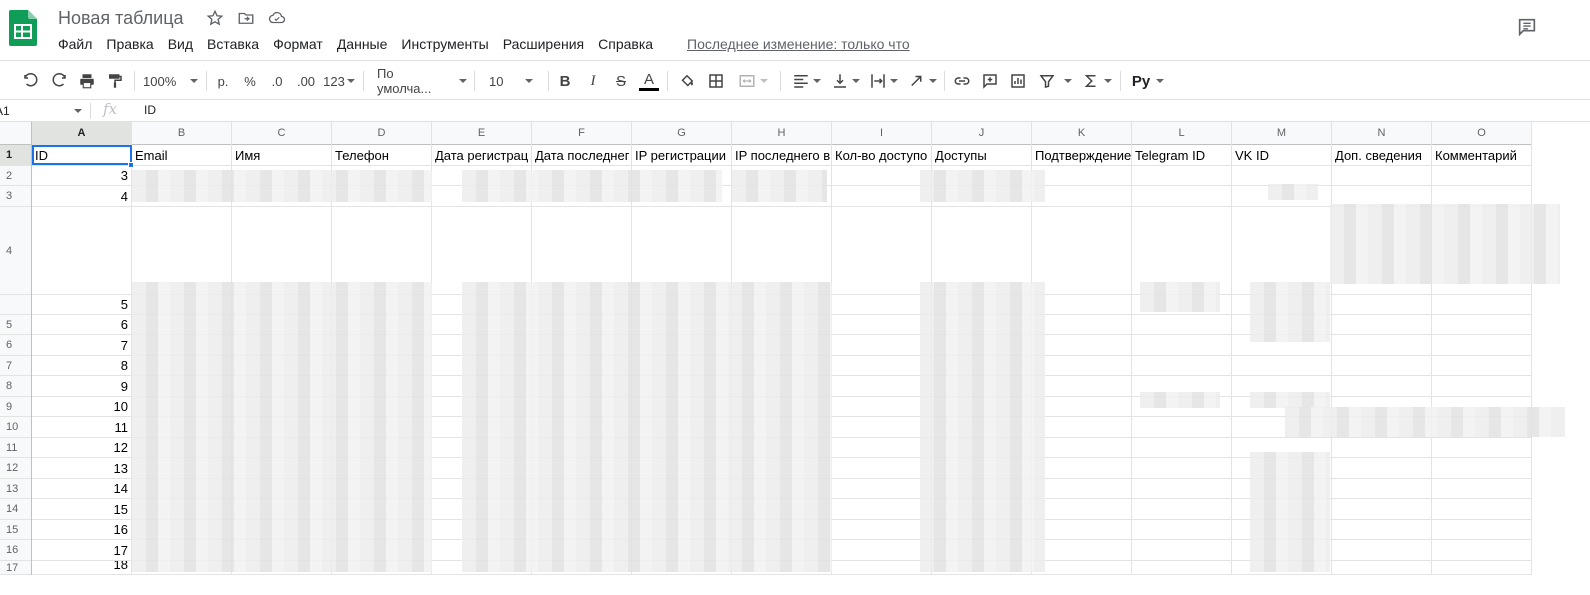  What do you see at coordinates (15, 489) in the screenshot?
I see `row-header: 13` at bounding box center [15, 489].